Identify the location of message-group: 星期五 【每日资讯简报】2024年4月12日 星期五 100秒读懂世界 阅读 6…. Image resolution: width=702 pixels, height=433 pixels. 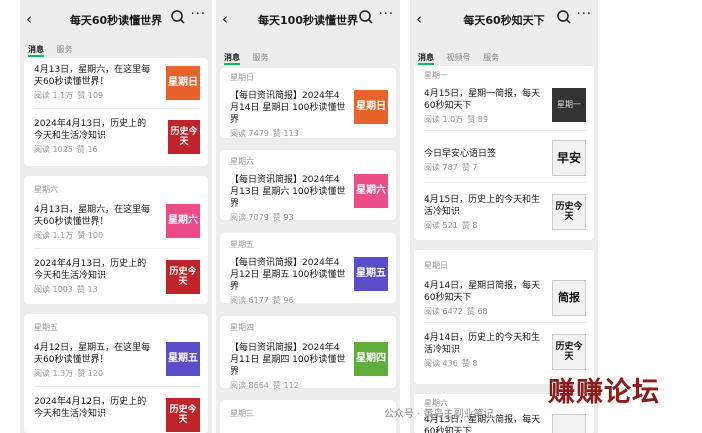
(308, 269).